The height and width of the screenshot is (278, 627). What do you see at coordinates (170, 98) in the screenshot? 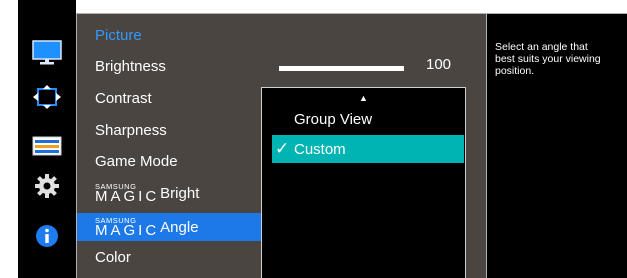
I see `menu-item-contrast: Contrast` at bounding box center [170, 98].